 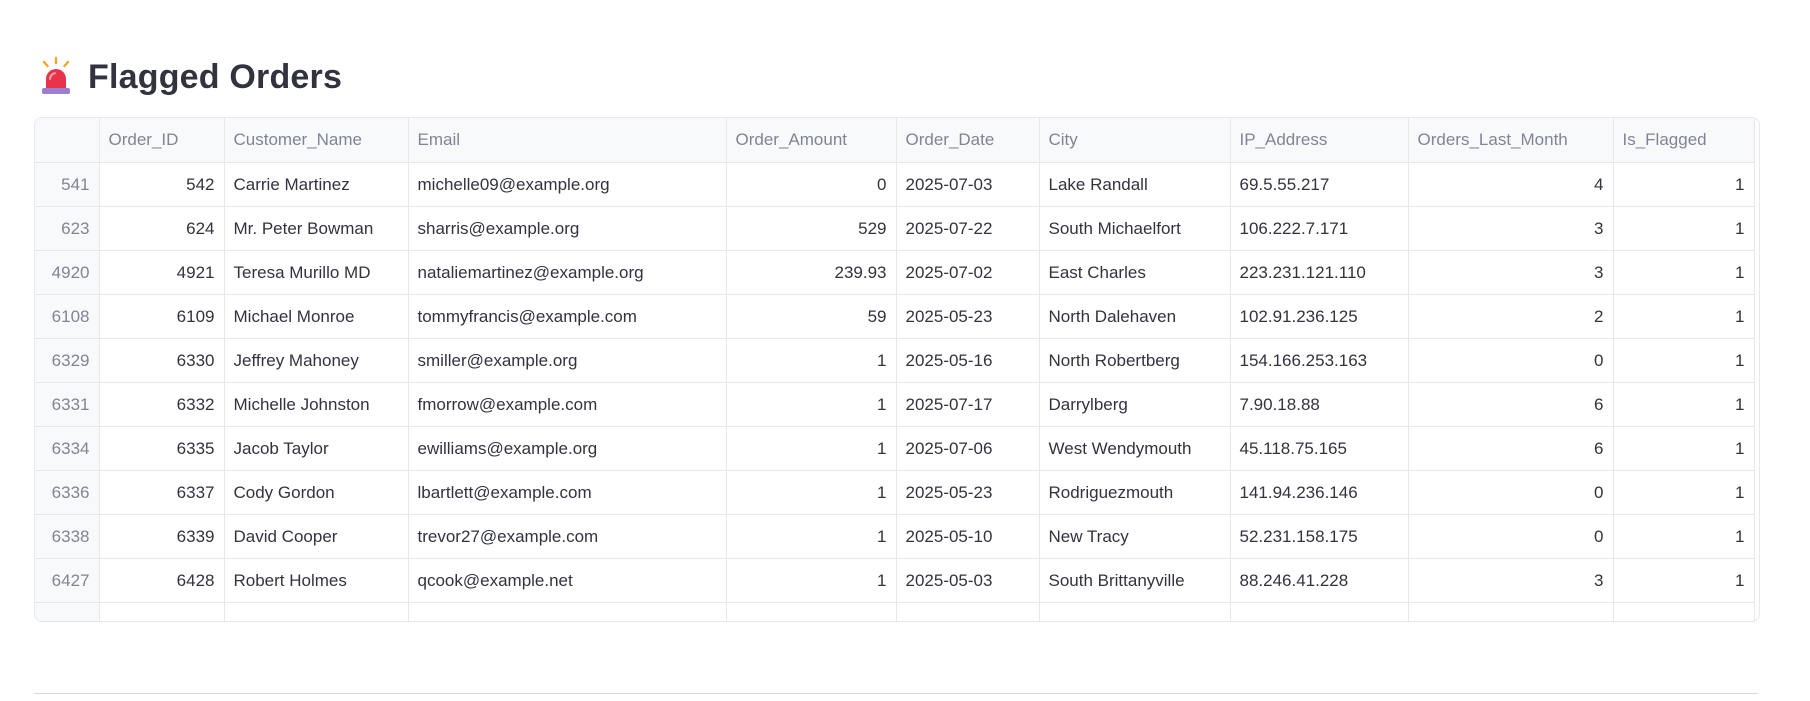 What do you see at coordinates (1135, 272) in the screenshot?
I see `city-cell: East Charles` at bounding box center [1135, 272].